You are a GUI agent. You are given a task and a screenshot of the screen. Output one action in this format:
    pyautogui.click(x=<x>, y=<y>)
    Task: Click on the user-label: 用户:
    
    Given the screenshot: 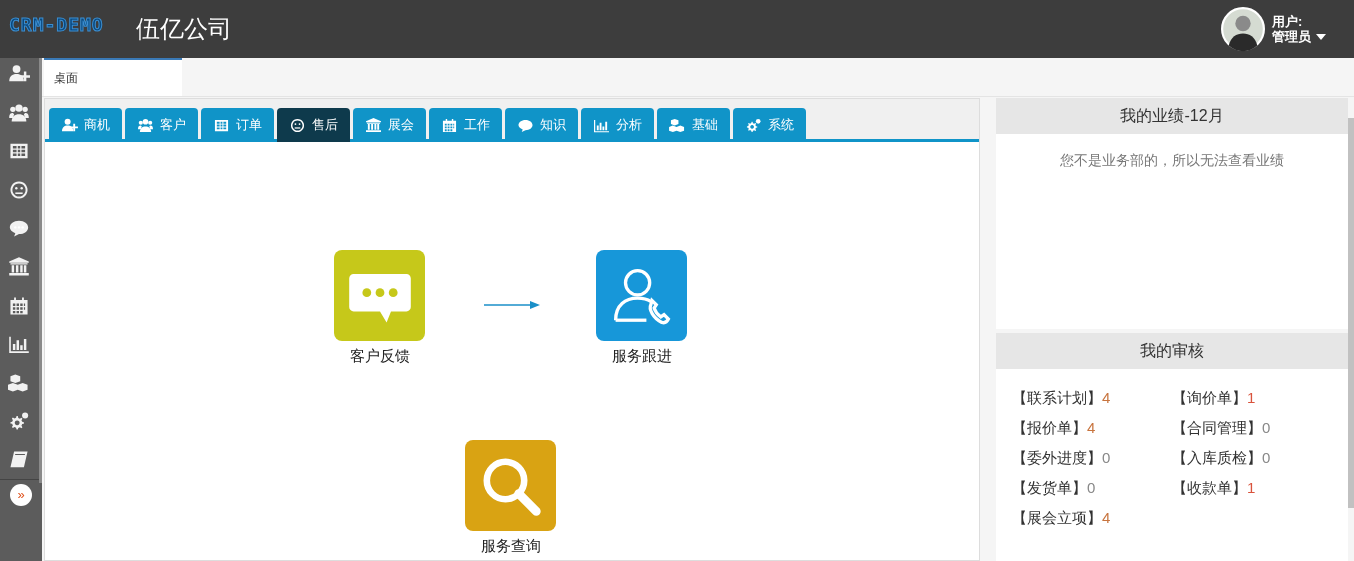 What is the action you would take?
    pyautogui.click(x=1288, y=21)
    